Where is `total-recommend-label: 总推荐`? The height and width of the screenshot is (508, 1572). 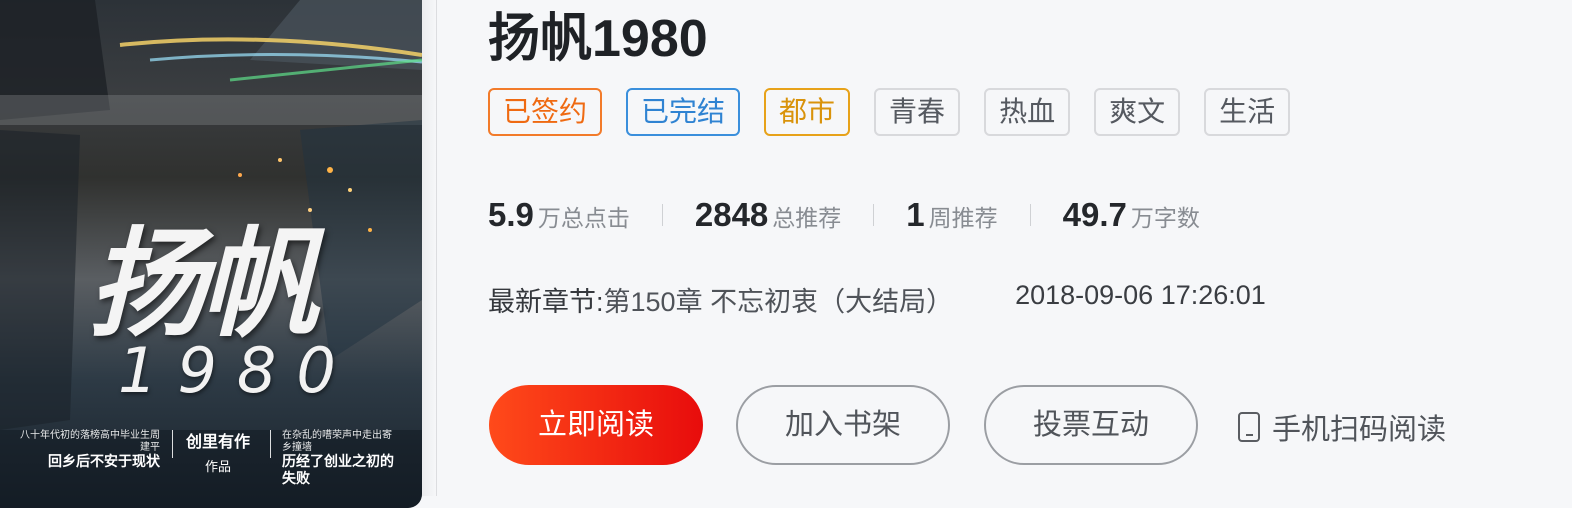
total-recommend-label: 总推荐 is located at coordinates (807, 218).